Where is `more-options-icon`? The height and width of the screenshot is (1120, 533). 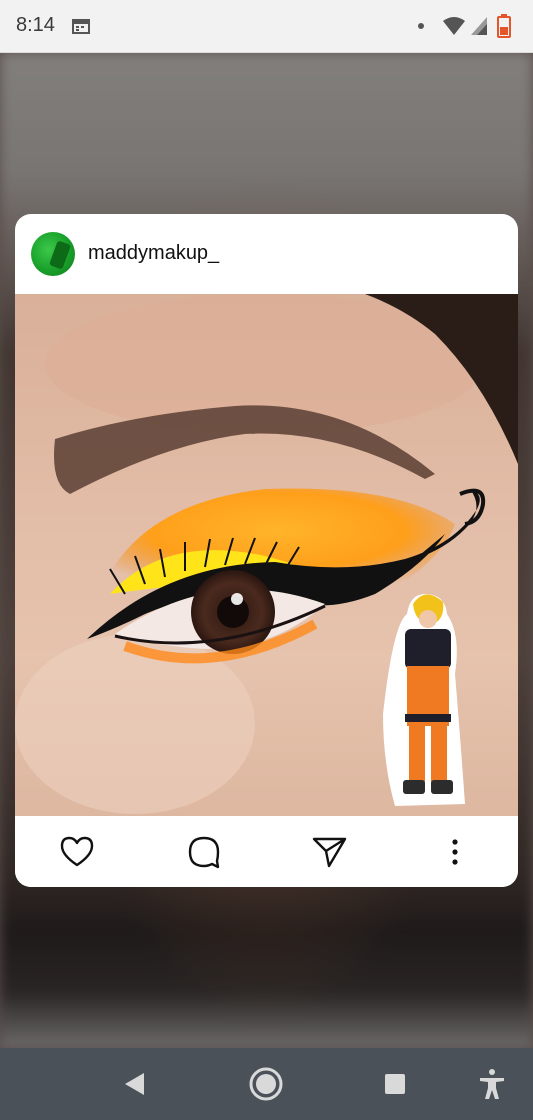 more-options-icon is located at coordinates (455, 852).